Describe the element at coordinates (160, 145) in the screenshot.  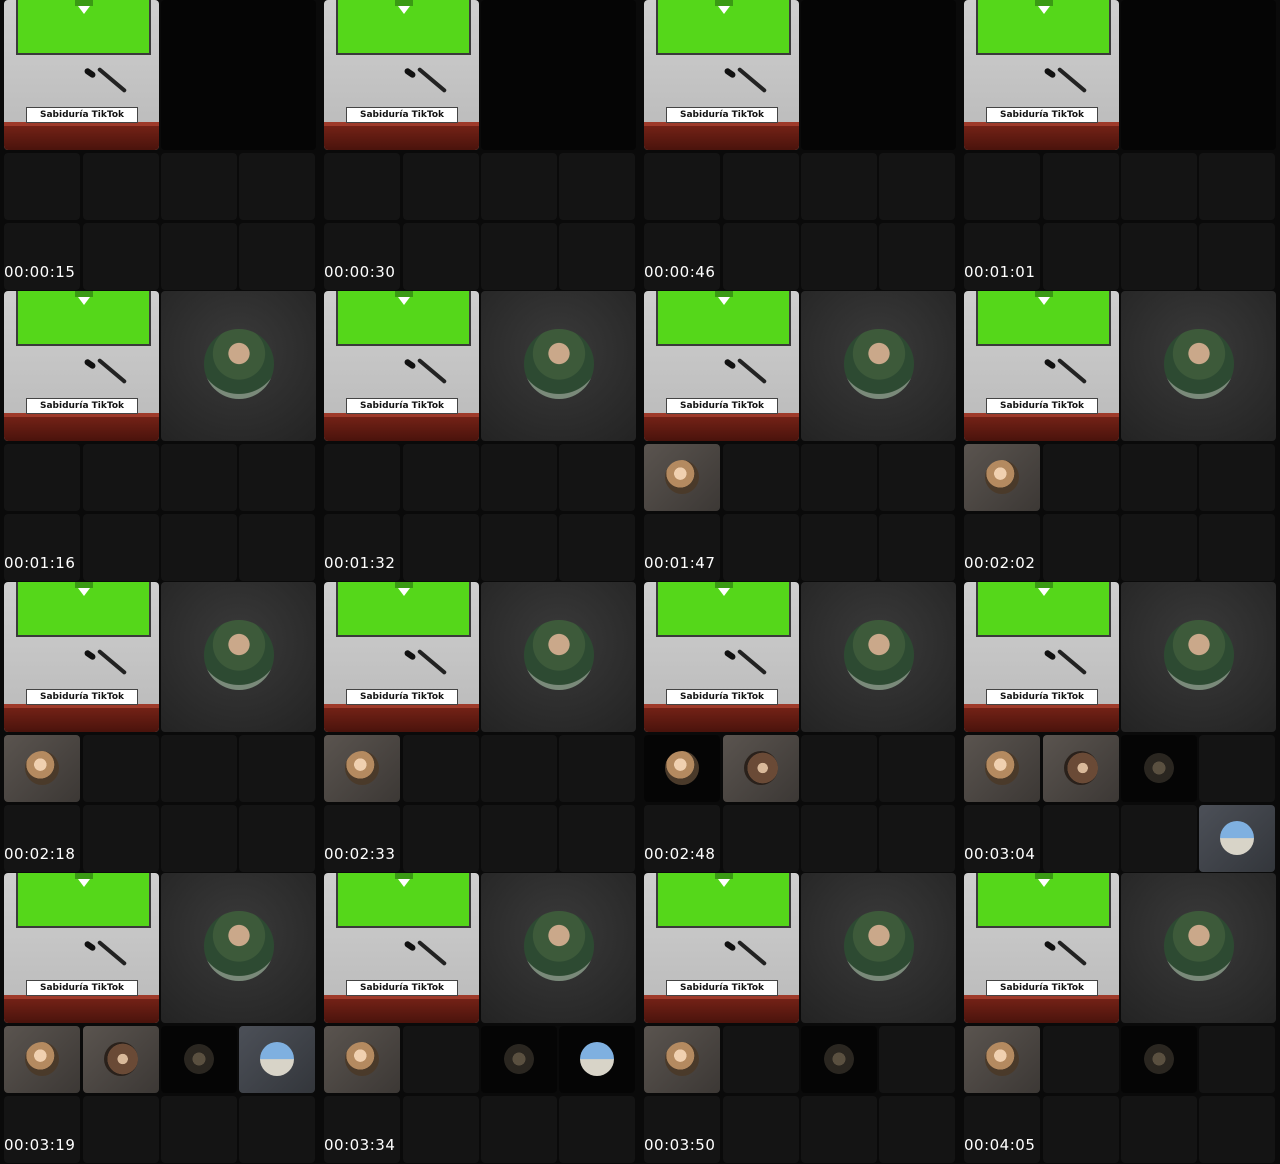
I see `video-frame-thumbnail: Sabiduría TikTok 00:00:15` at that location.